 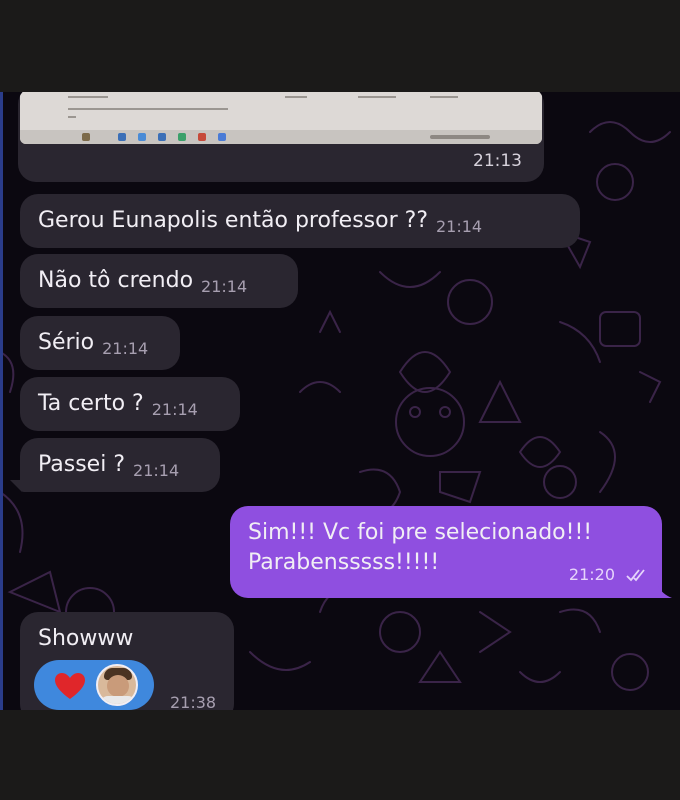 What do you see at coordinates (497, 161) in the screenshot?
I see `image-message-time: 21:13` at bounding box center [497, 161].